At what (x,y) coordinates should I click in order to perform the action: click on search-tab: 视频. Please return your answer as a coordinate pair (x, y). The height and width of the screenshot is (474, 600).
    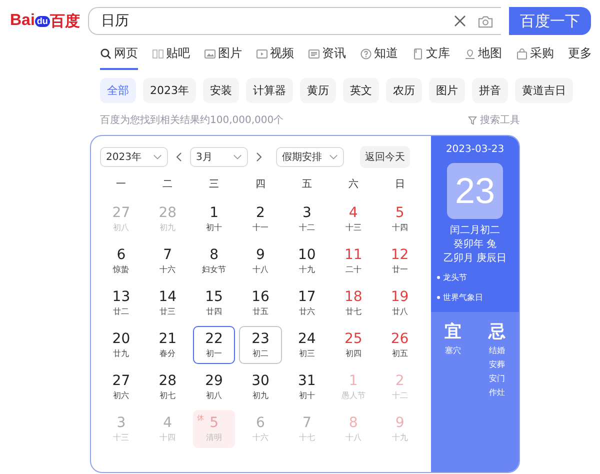
    Looking at the image, I should click on (275, 56).